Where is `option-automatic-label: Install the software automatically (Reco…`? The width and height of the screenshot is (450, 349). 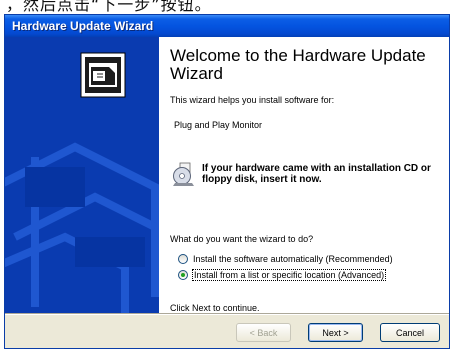
option-automatic-label: Install the software automatically (Reco… is located at coordinates (293, 259).